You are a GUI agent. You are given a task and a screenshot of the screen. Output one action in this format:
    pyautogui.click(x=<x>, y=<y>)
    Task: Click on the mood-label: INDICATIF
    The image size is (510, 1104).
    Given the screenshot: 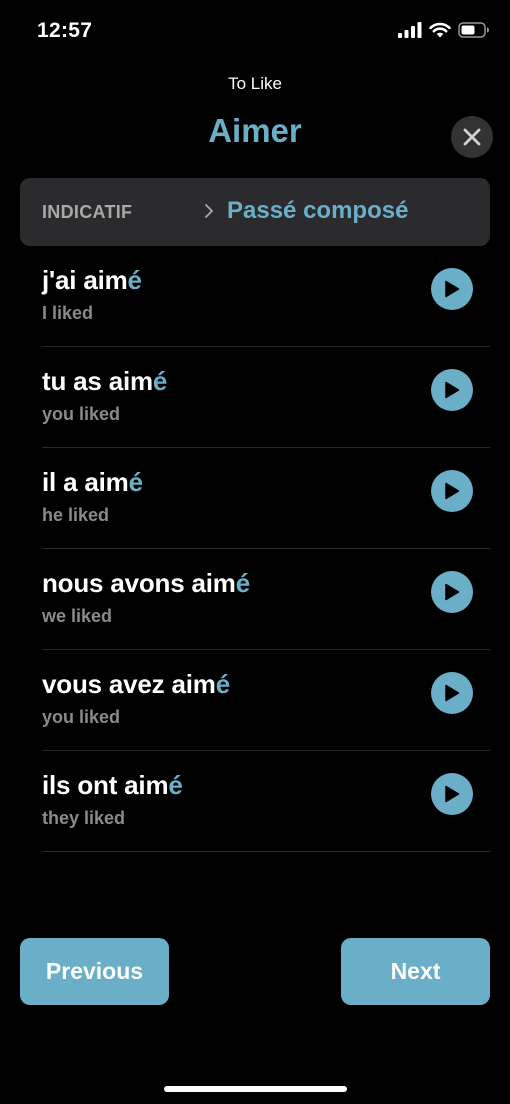 What is the action you would take?
    pyautogui.click(x=87, y=212)
    